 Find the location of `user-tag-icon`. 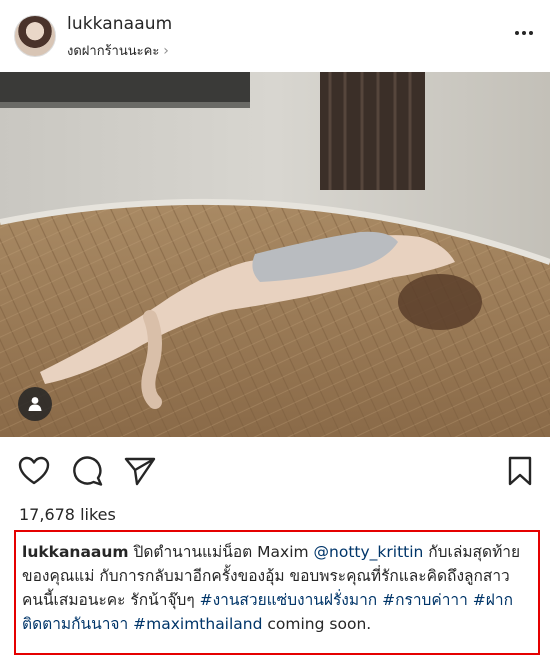

user-tag-icon is located at coordinates (35, 404).